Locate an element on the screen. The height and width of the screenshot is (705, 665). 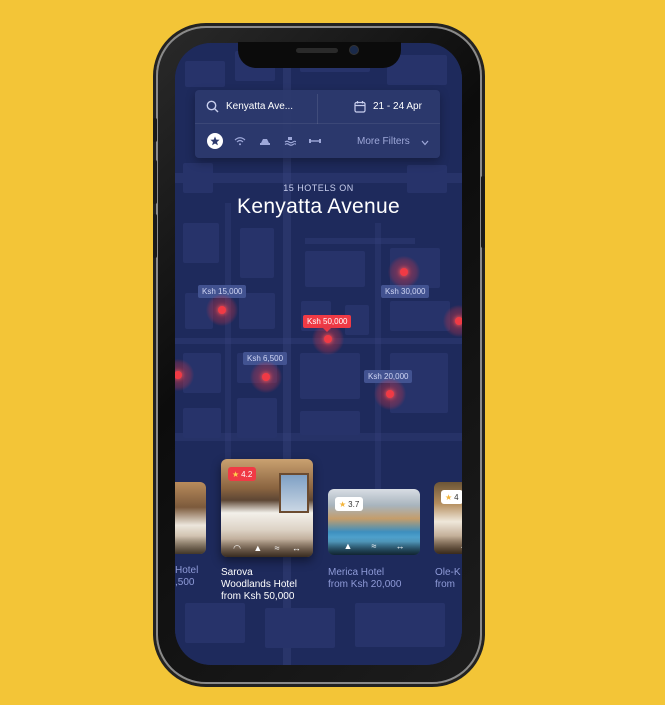
hotel-name: Merica Hotel is located at coordinates (356, 572).